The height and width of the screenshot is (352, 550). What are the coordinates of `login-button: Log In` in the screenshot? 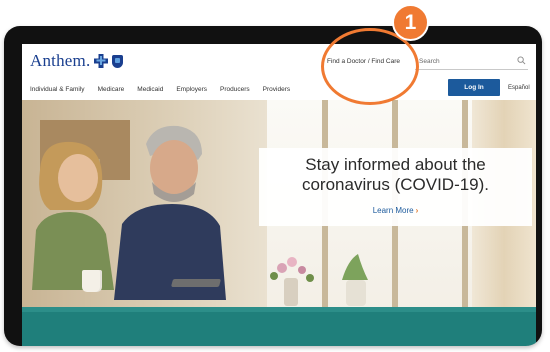 It's located at (474, 87).